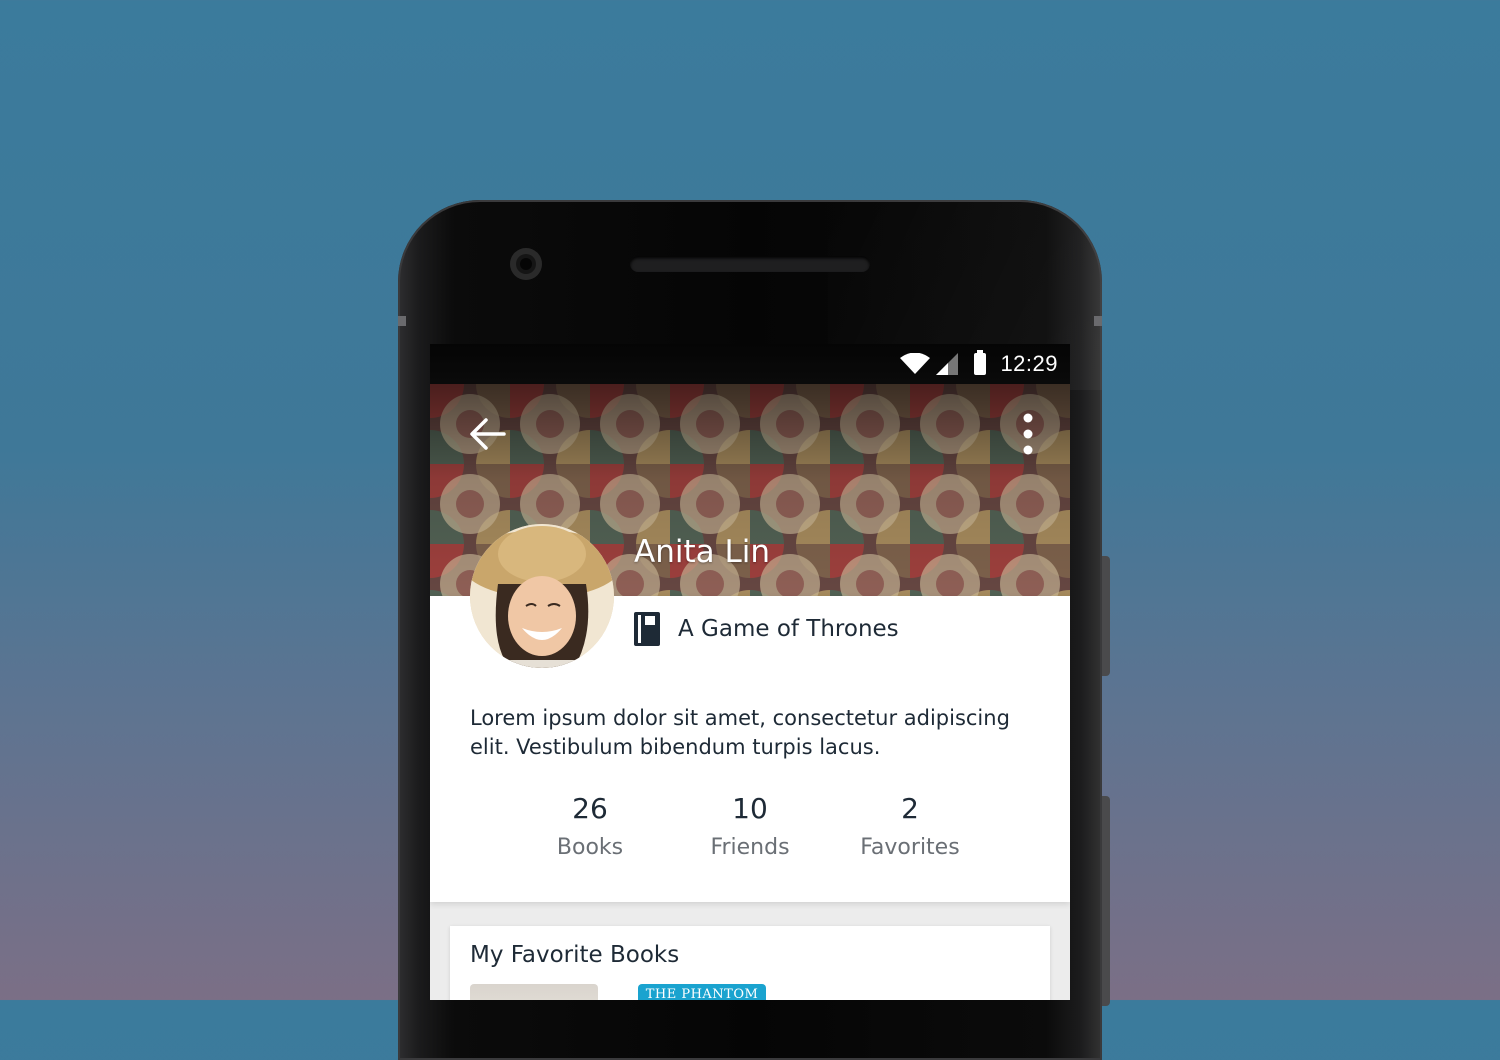 The height and width of the screenshot is (1060, 1500). I want to click on stat-books: 26 Books, so click(590, 826).